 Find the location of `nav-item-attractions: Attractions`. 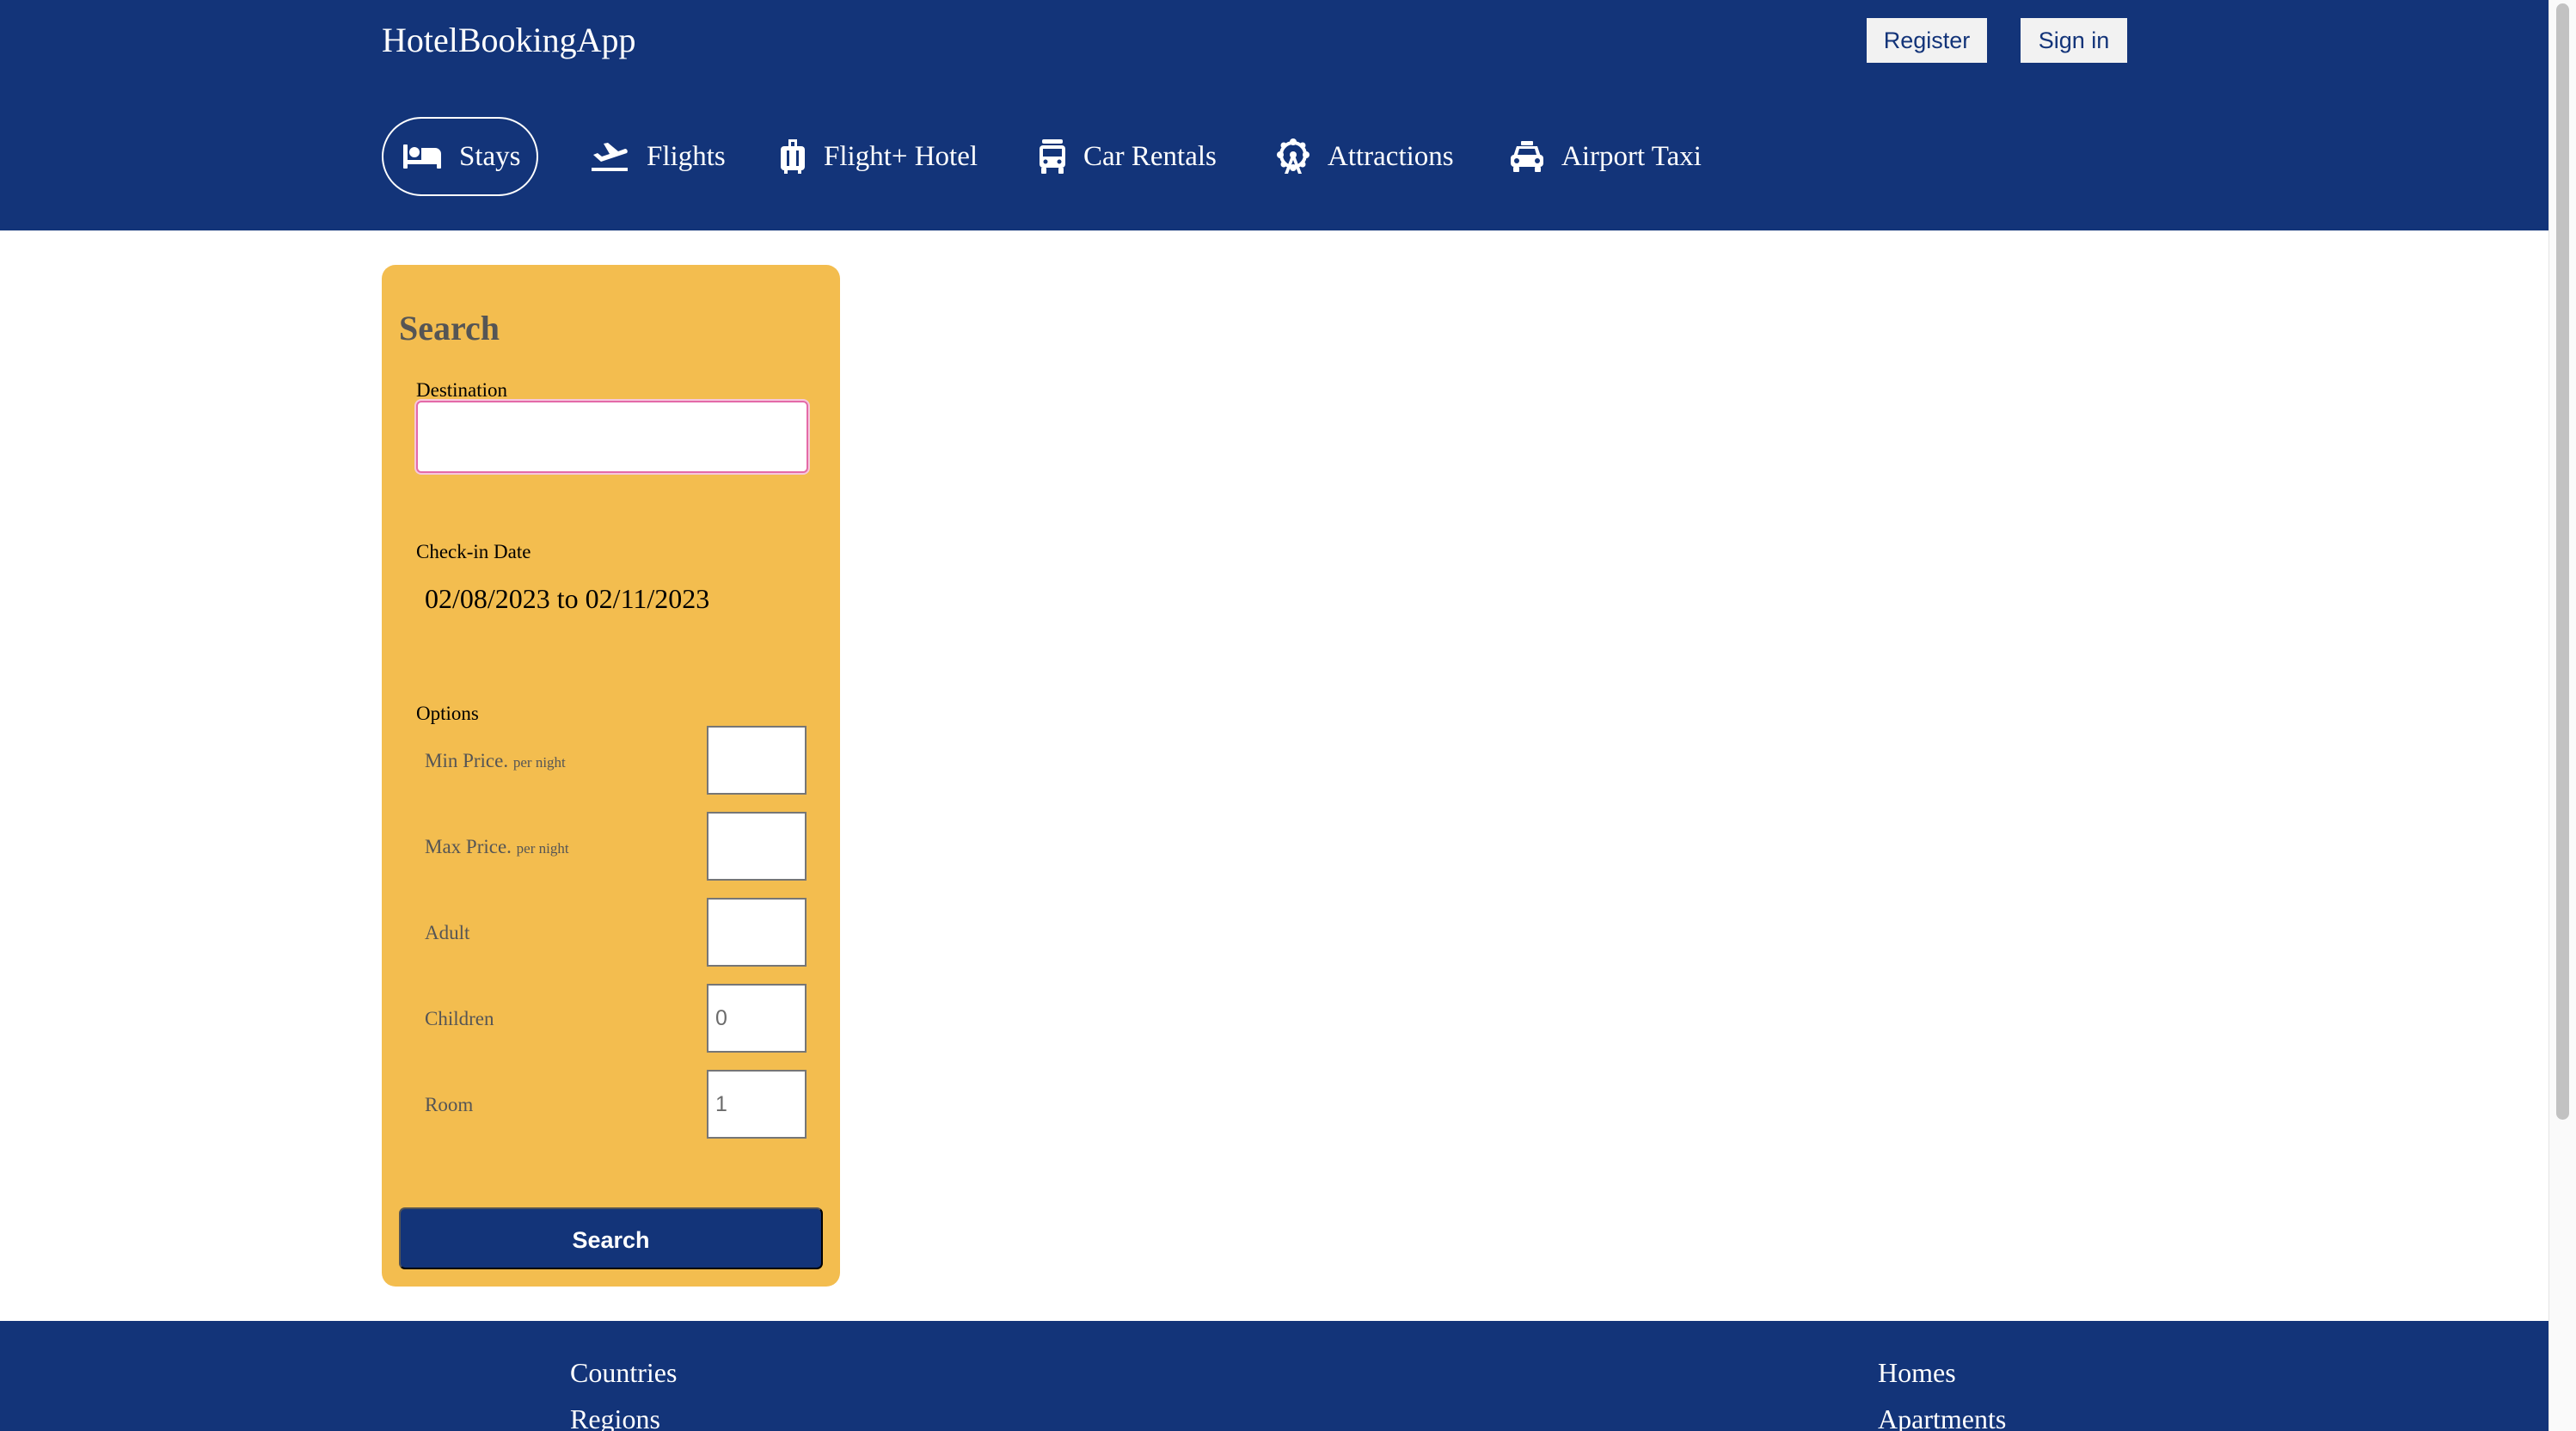

nav-item-attractions: Attractions is located at coordinates (1365, 156).